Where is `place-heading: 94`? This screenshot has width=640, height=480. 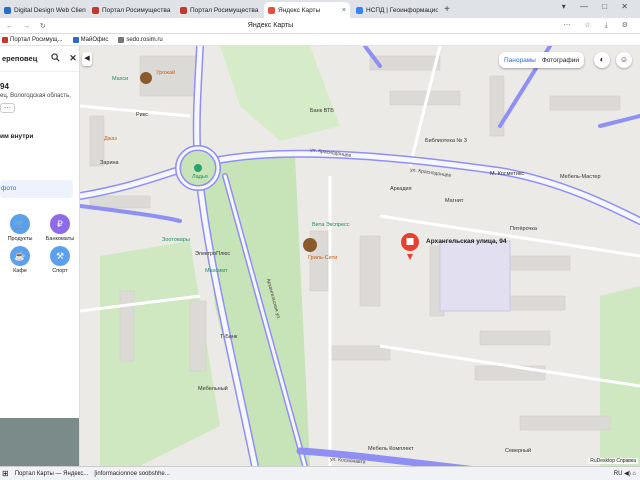
place-heading: 94 is located at coordinates (4, 86).